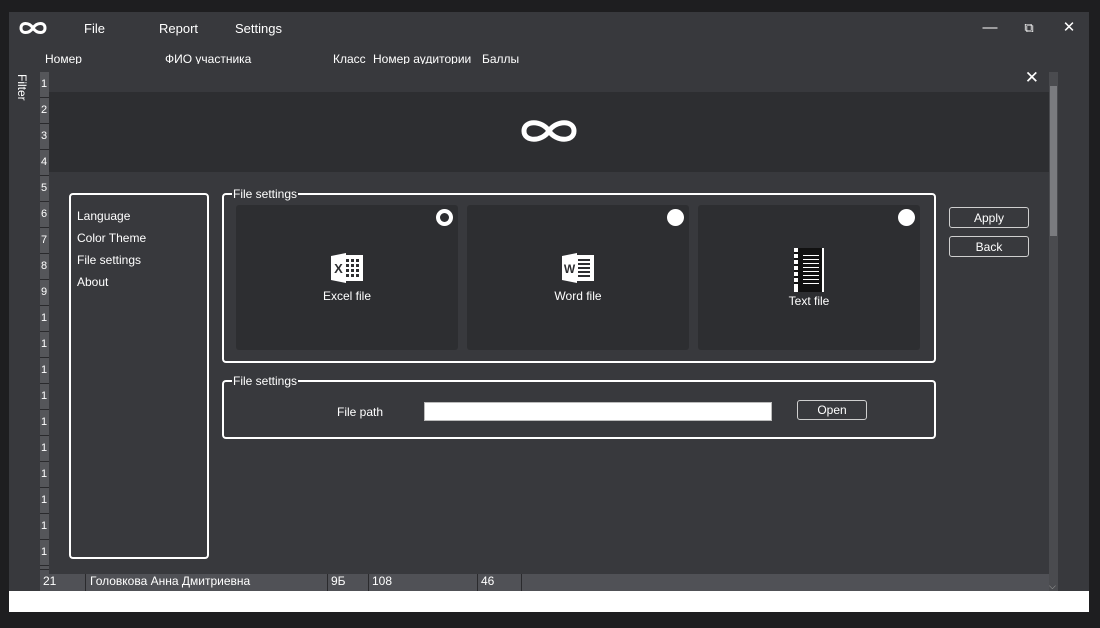  What do you see at coordinates (382, 581) in the screenshot?
I see `cell-room: 108` at bounding box center [382, 581].